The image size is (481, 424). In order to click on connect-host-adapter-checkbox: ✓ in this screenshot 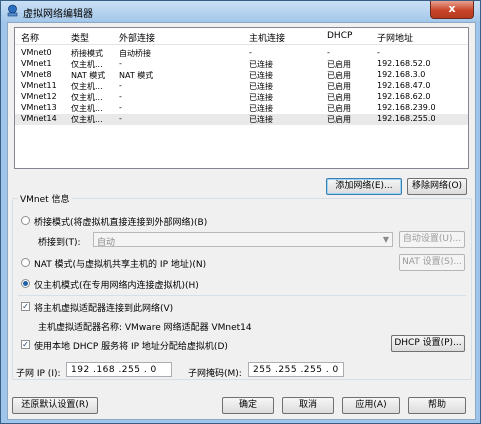, I will do `click(25, 306)`.